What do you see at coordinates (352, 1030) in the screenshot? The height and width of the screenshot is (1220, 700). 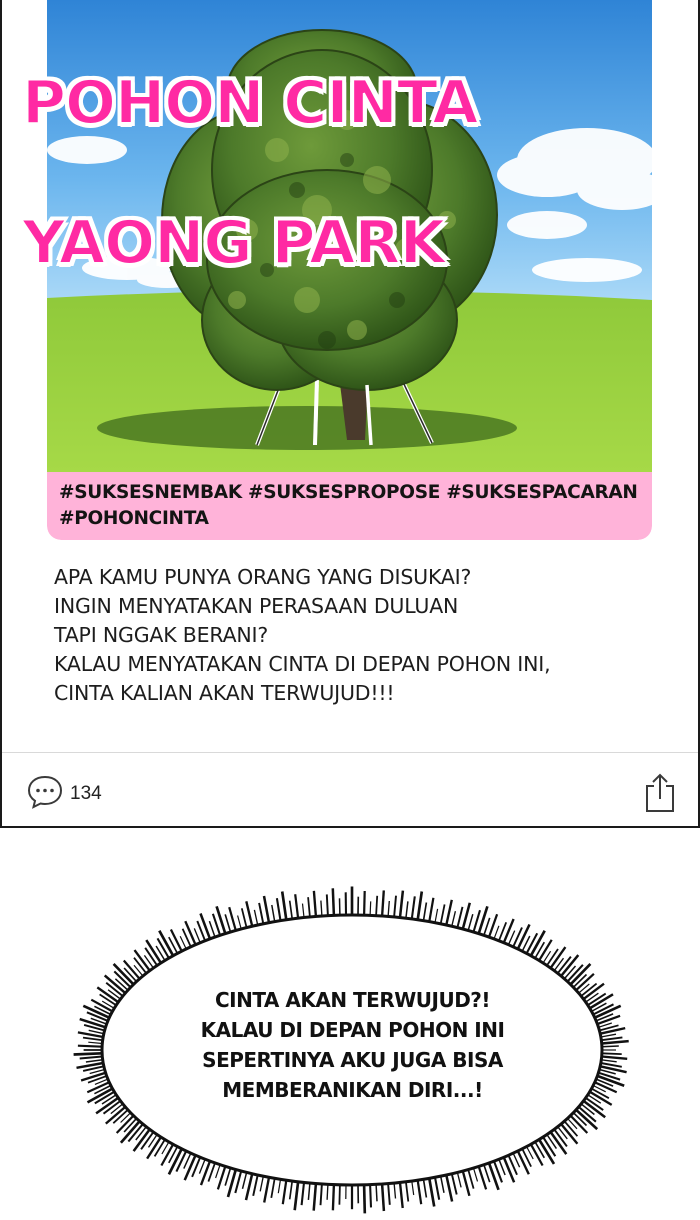 I see `speech-line: KALAU DI DEPAN POHON INI` at bounding box center [352, 1030].